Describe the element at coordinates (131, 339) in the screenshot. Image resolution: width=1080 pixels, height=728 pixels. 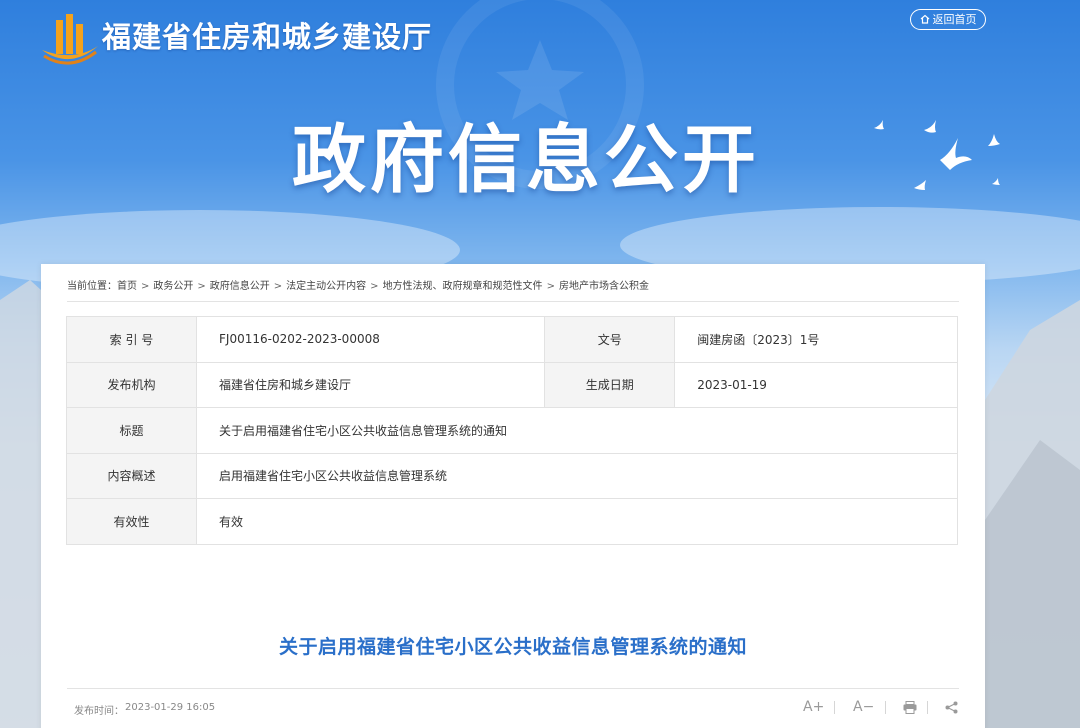
I see `index-label: 索 引 号` at that location.